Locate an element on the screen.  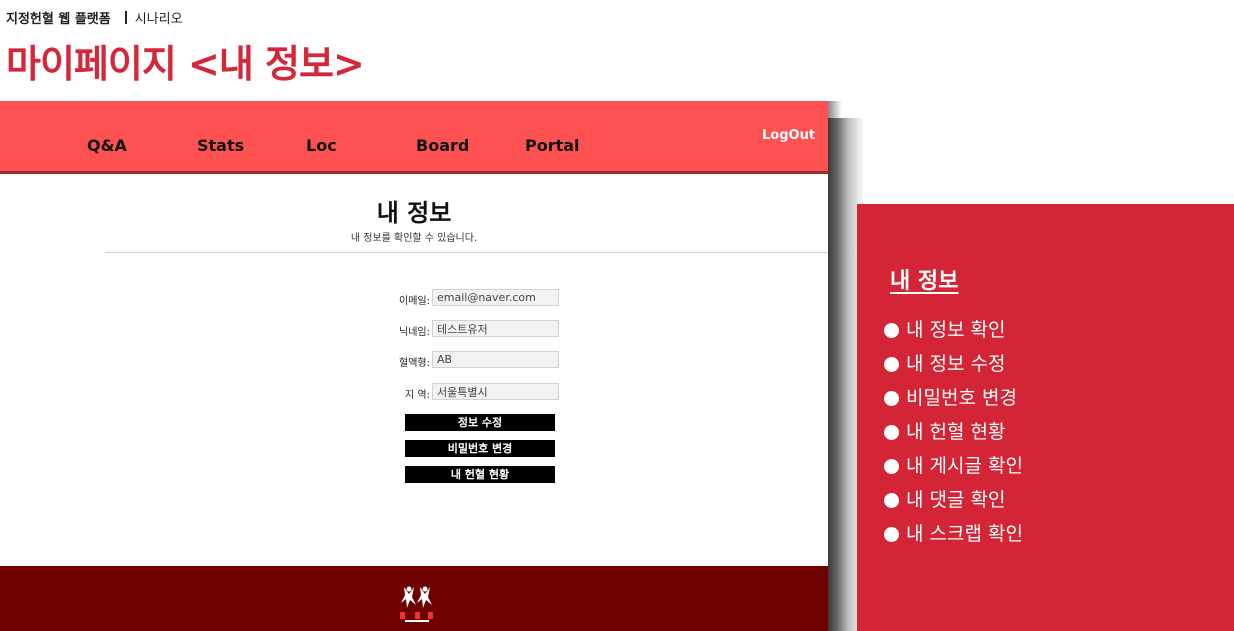
logout-button: LogOut is located at coordinates (788, 135).